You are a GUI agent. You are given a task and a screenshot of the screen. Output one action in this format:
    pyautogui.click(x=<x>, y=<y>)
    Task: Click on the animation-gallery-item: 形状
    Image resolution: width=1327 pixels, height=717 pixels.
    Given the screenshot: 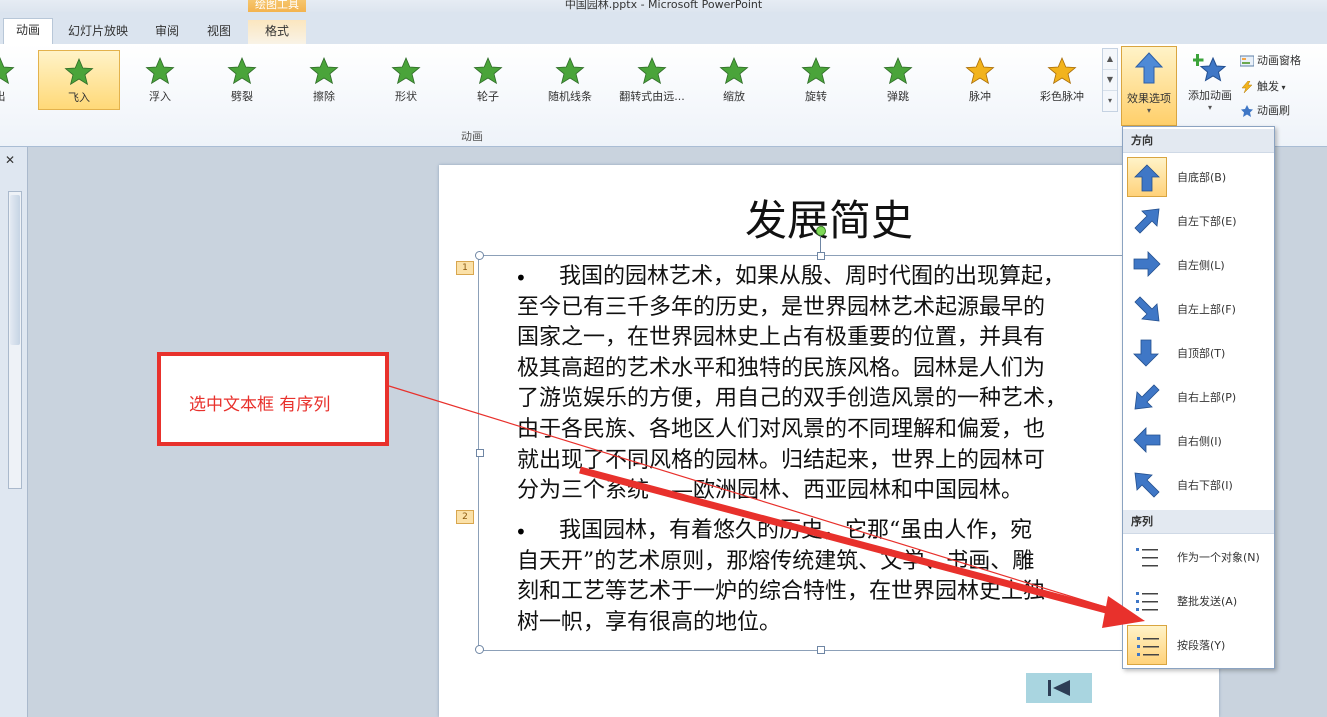 What is the action you would take?
    pyautogui.click(x=406, y=79)
    